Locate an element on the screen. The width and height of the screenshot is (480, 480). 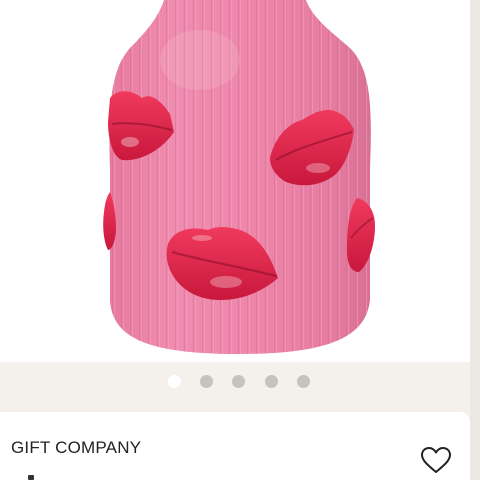
image-carousel-pagination is located at coordinates (235, 384).